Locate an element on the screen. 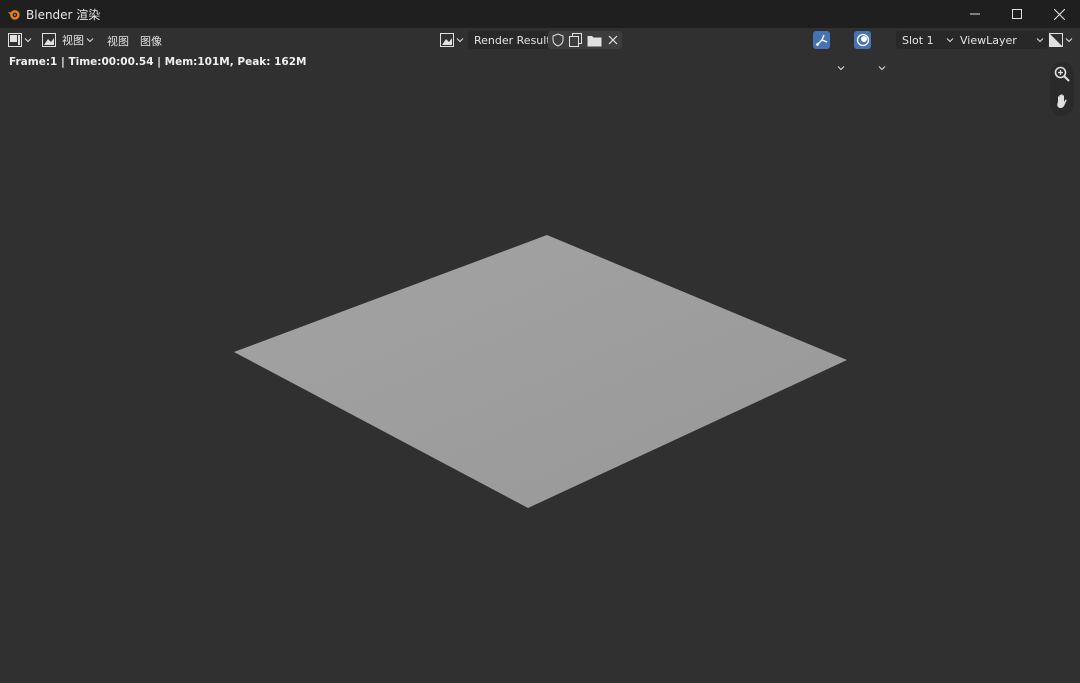 Image resolution: width=1080 pixels, height=683 pixels. window-controls is located at coordinates (1017, 14).